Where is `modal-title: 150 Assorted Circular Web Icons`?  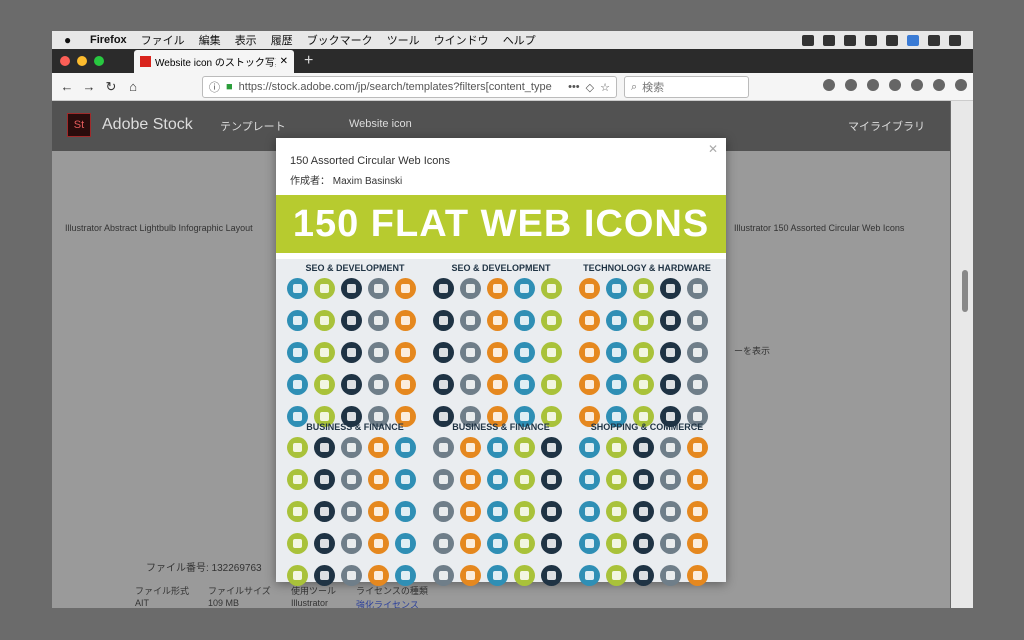
modal-title: 150 Assorted Circular Web Icons is located at coordinates (370, 161).